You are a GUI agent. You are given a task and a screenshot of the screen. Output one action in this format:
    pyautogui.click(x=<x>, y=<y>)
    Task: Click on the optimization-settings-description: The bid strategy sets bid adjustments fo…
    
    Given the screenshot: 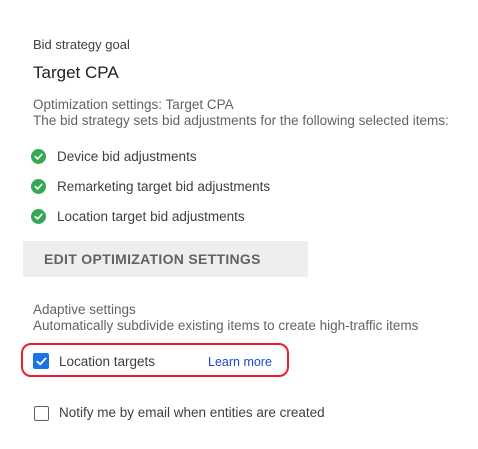 What is the action you would take?
    pyautogui.click(x=241, y=120)
    